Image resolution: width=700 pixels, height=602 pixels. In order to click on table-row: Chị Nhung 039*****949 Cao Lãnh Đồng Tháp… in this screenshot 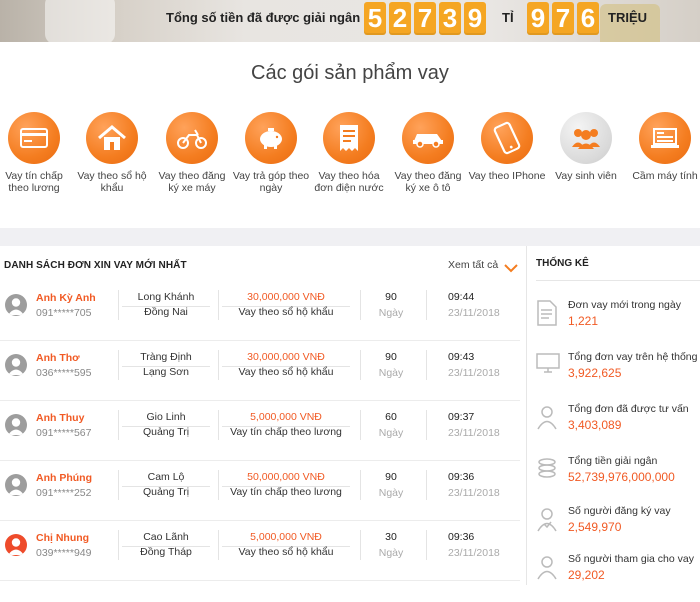, I will do `click(260, 555)`.